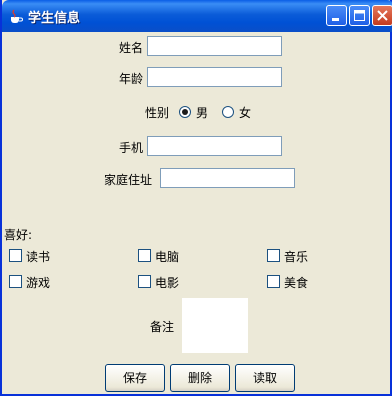  I want to click on hobby-label-music: 音乐, so click(296, 256).